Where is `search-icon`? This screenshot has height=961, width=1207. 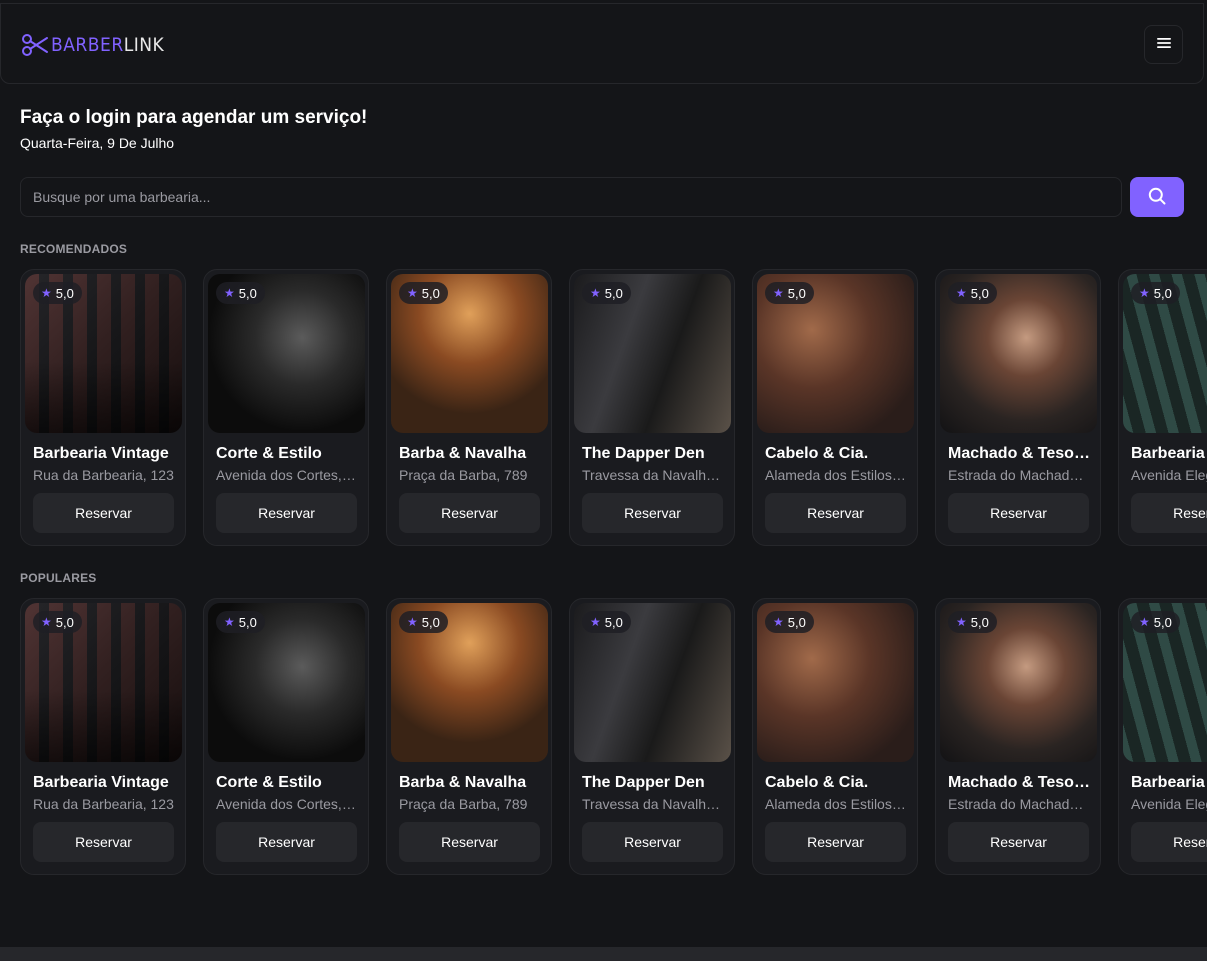 search-icon is located at coordinates (1157, 197).